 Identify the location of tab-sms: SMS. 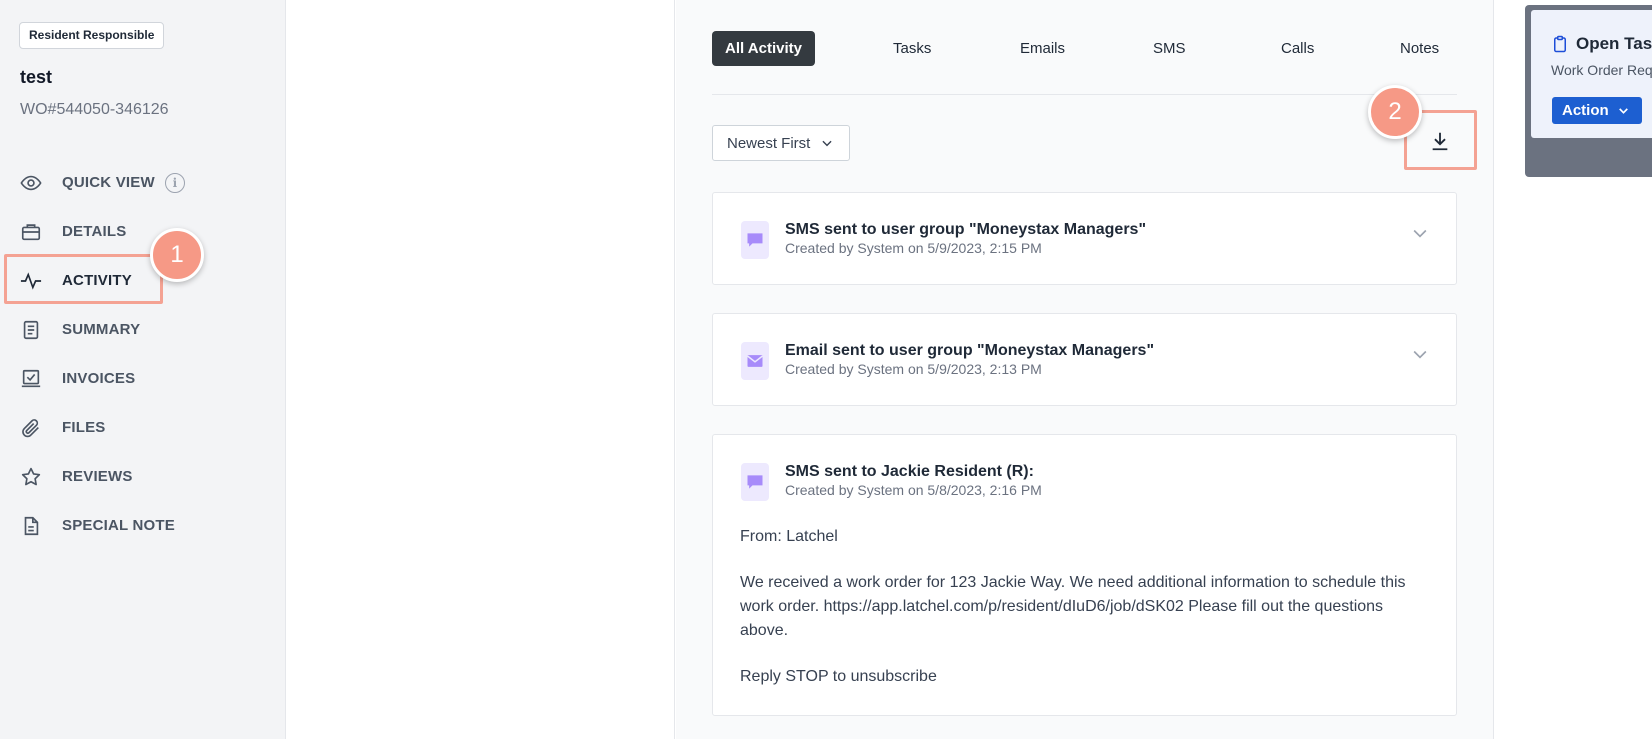
(1169, 48).